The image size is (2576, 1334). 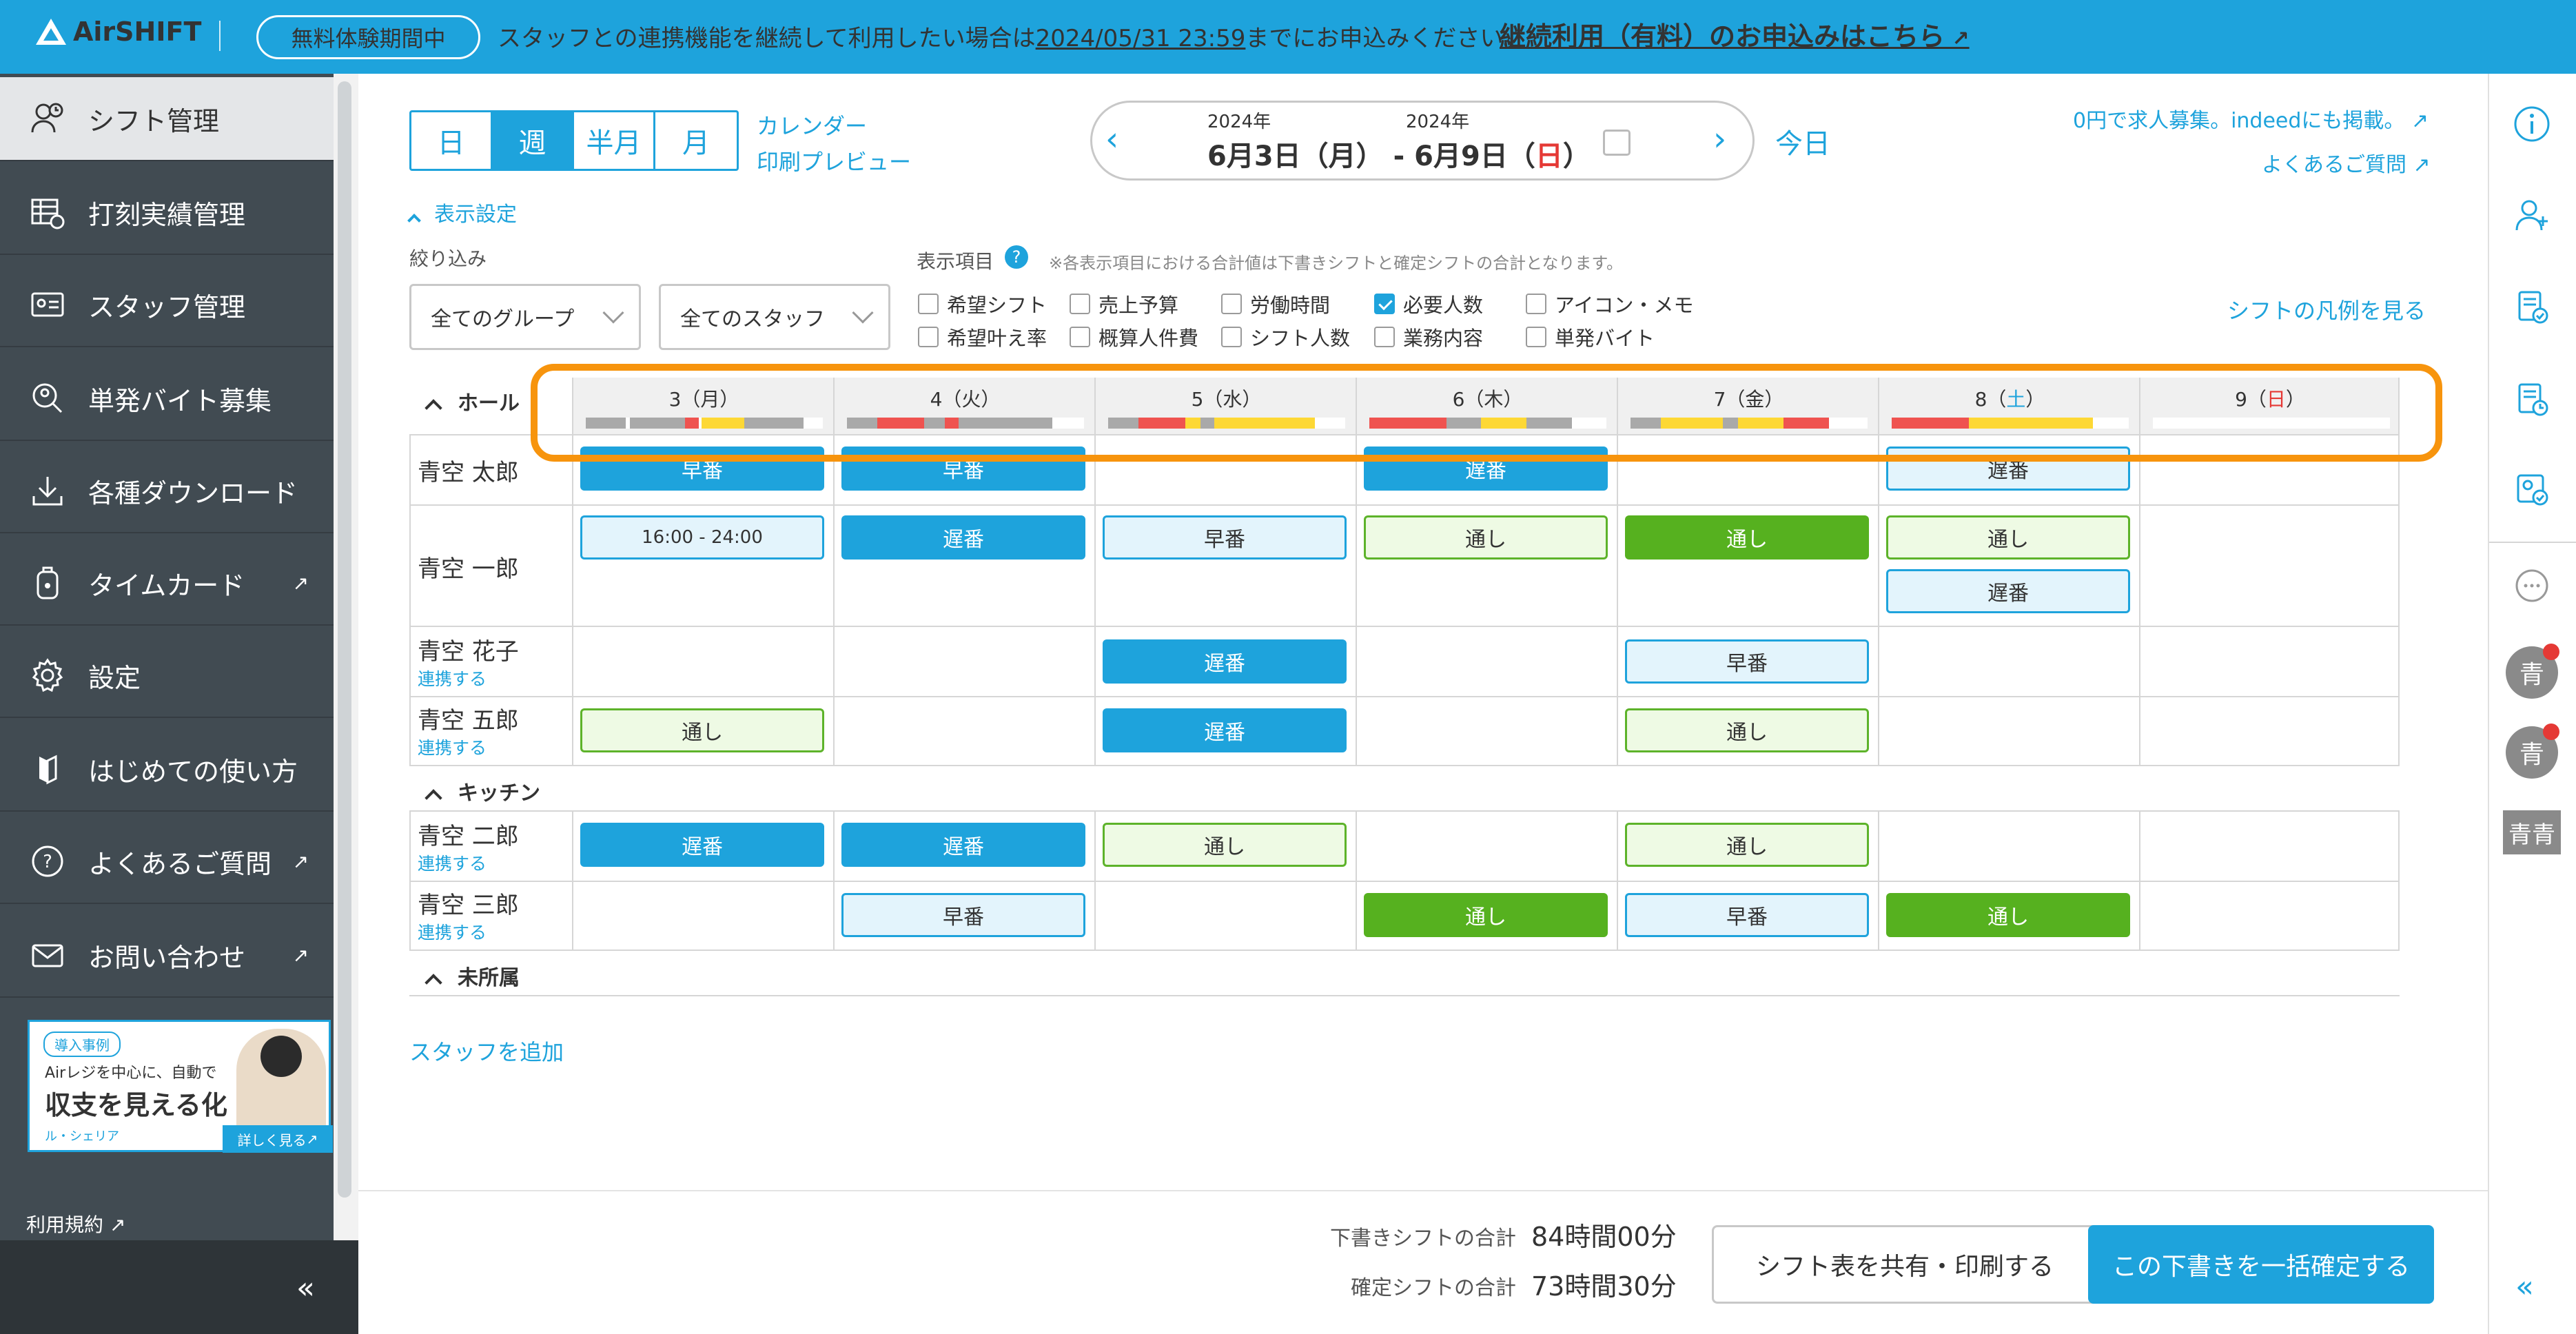 What do you see at coordinates (834, 160) in the screenshot?
I see `print-preview-link: 印刷プレビュー` at bounding box center [834, 160].